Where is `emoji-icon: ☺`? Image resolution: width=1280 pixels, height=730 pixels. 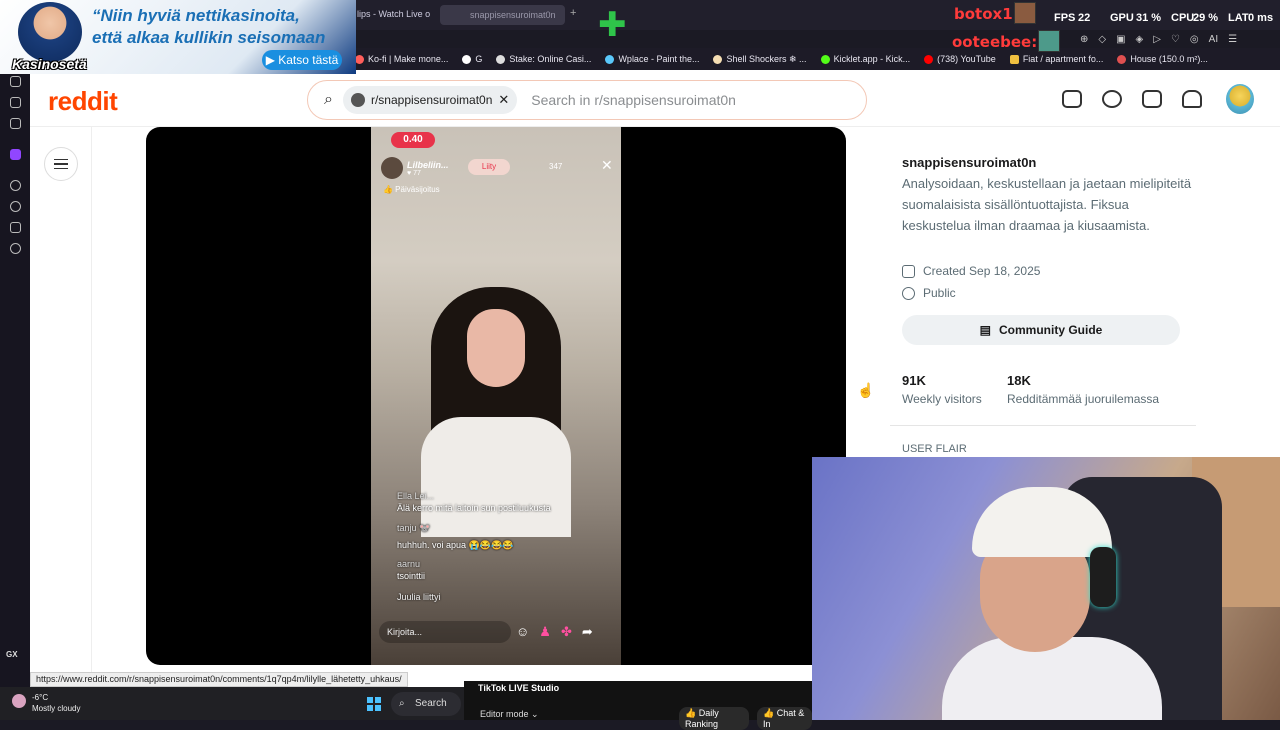 emoji-icon: ☺ is located at coordinates (523, 631).